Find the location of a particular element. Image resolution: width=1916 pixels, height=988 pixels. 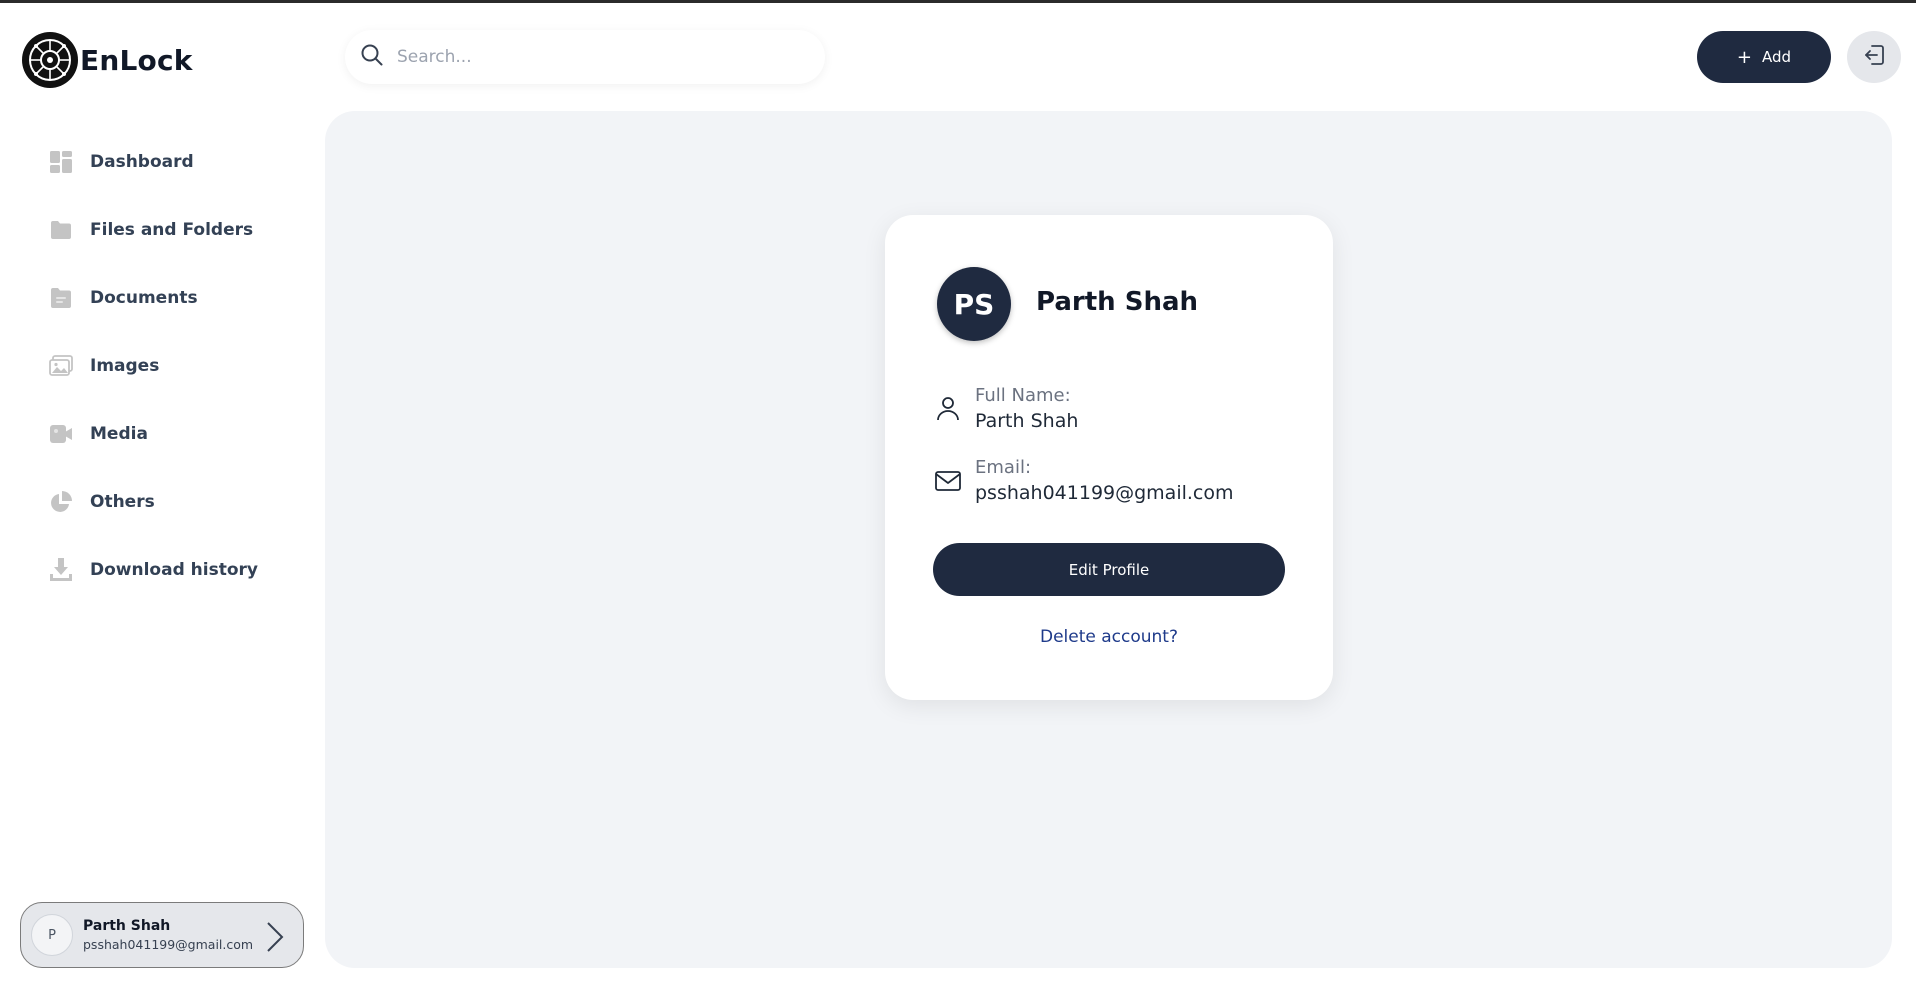

user-name: Parth Shah is located at coordinates (127, 926).